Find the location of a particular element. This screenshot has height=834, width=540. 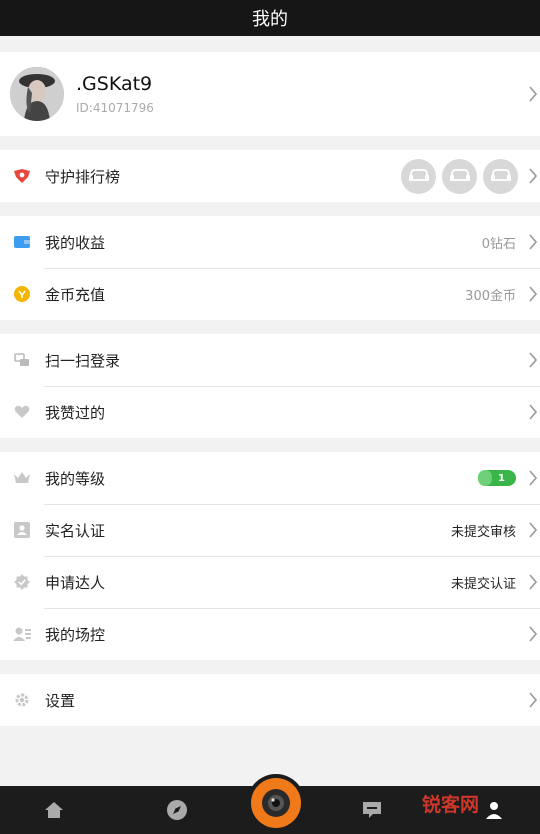

level-label: 我的等级 is located at coordinates (75, 478).